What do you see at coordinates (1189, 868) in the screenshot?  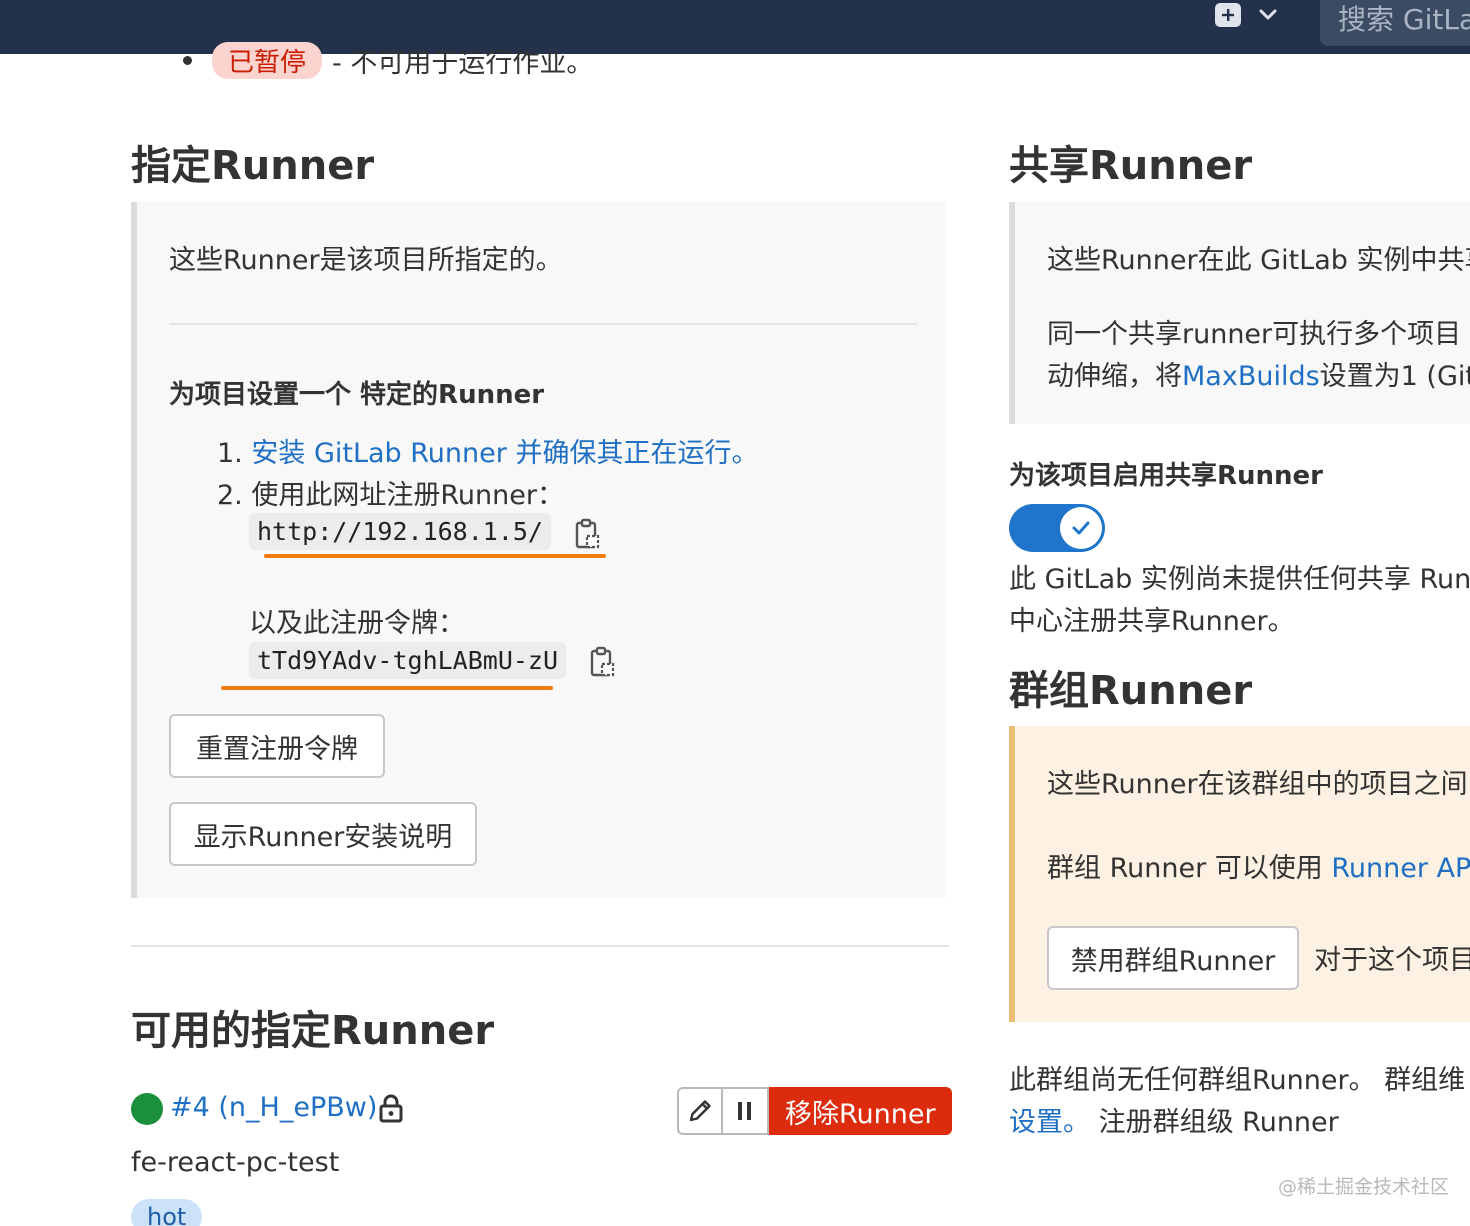 I see `group-desc-2-pre: 群组 Runner 可以使用` at bounding box center [1189, 868].